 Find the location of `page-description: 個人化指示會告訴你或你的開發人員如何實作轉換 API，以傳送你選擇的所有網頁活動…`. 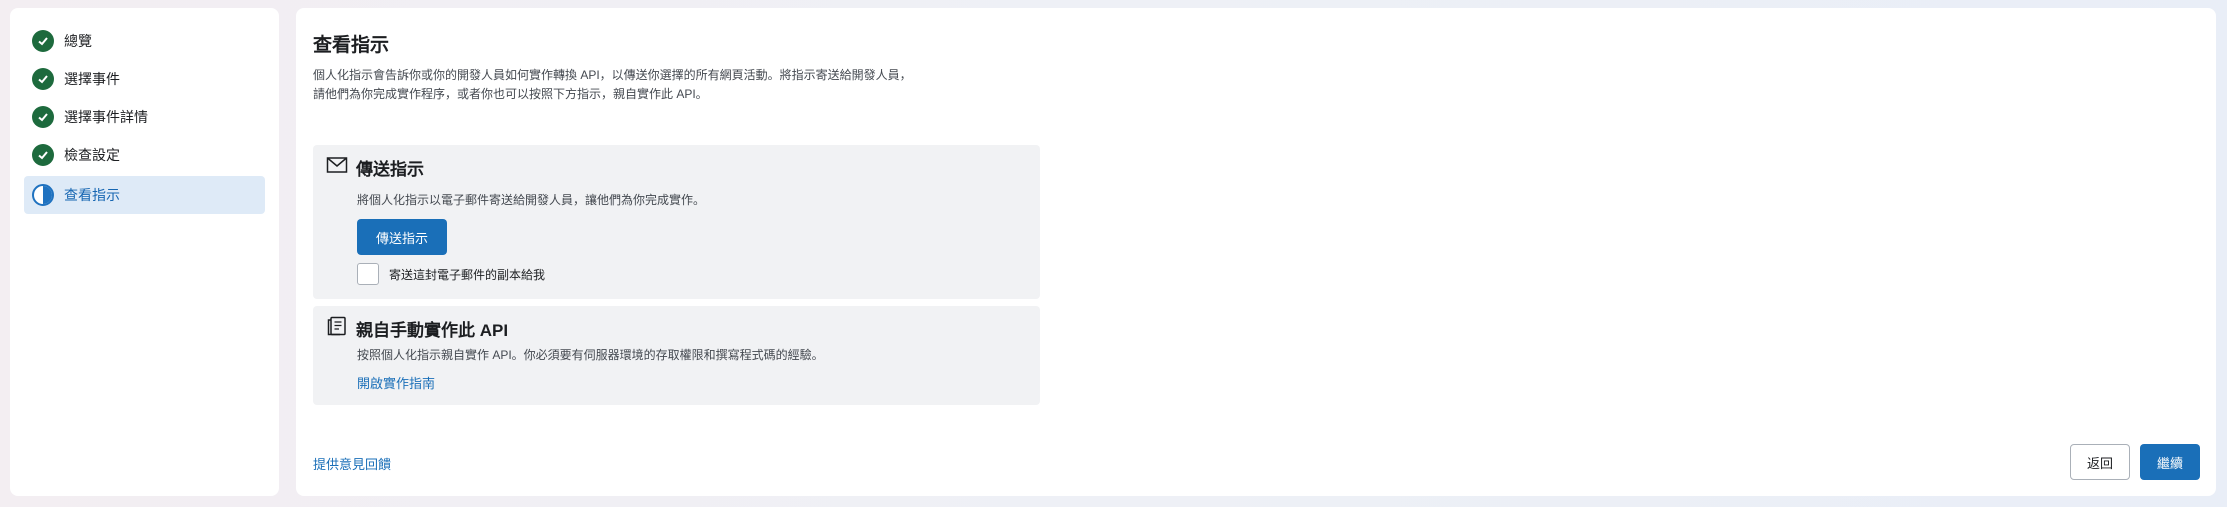

page-description: 個人化指示會告訴你或你的開發人員如何實作轉換 API，以傳送你選擇的所有網頁活動… is located at coordinates (612, 84).